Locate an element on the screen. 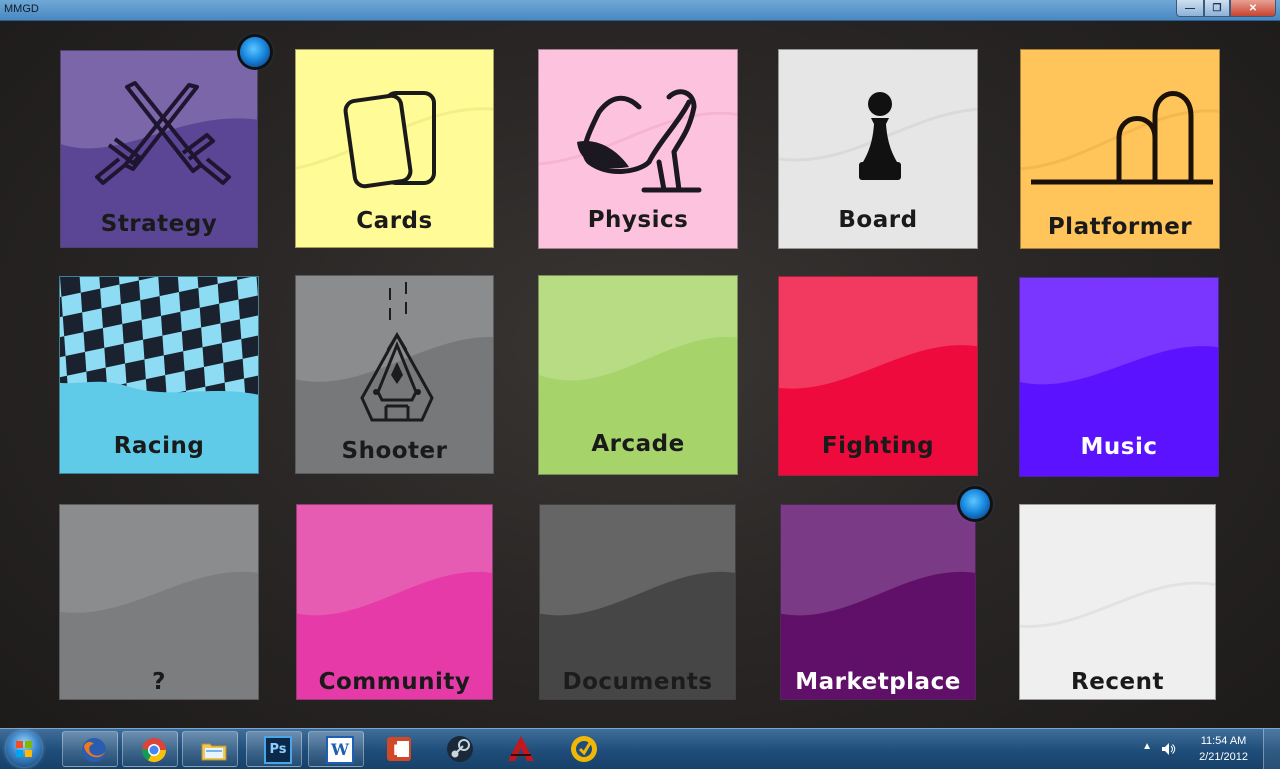  show-hidden-icons-icon: ▲ is located at coordinates (1147, 746).